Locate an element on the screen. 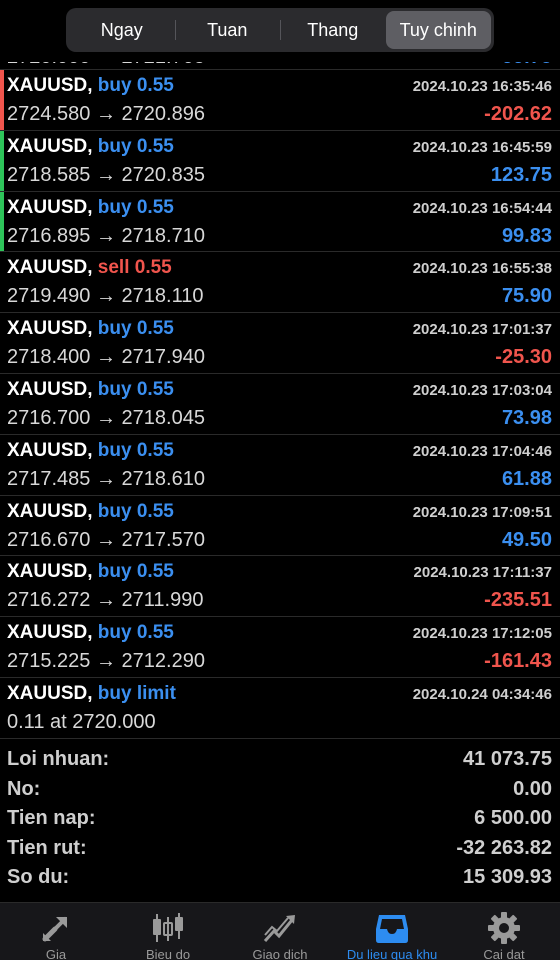 This screenshot has height=960, width=560. summary-label: Loi nhuan: is located at coordinates (58, 759).